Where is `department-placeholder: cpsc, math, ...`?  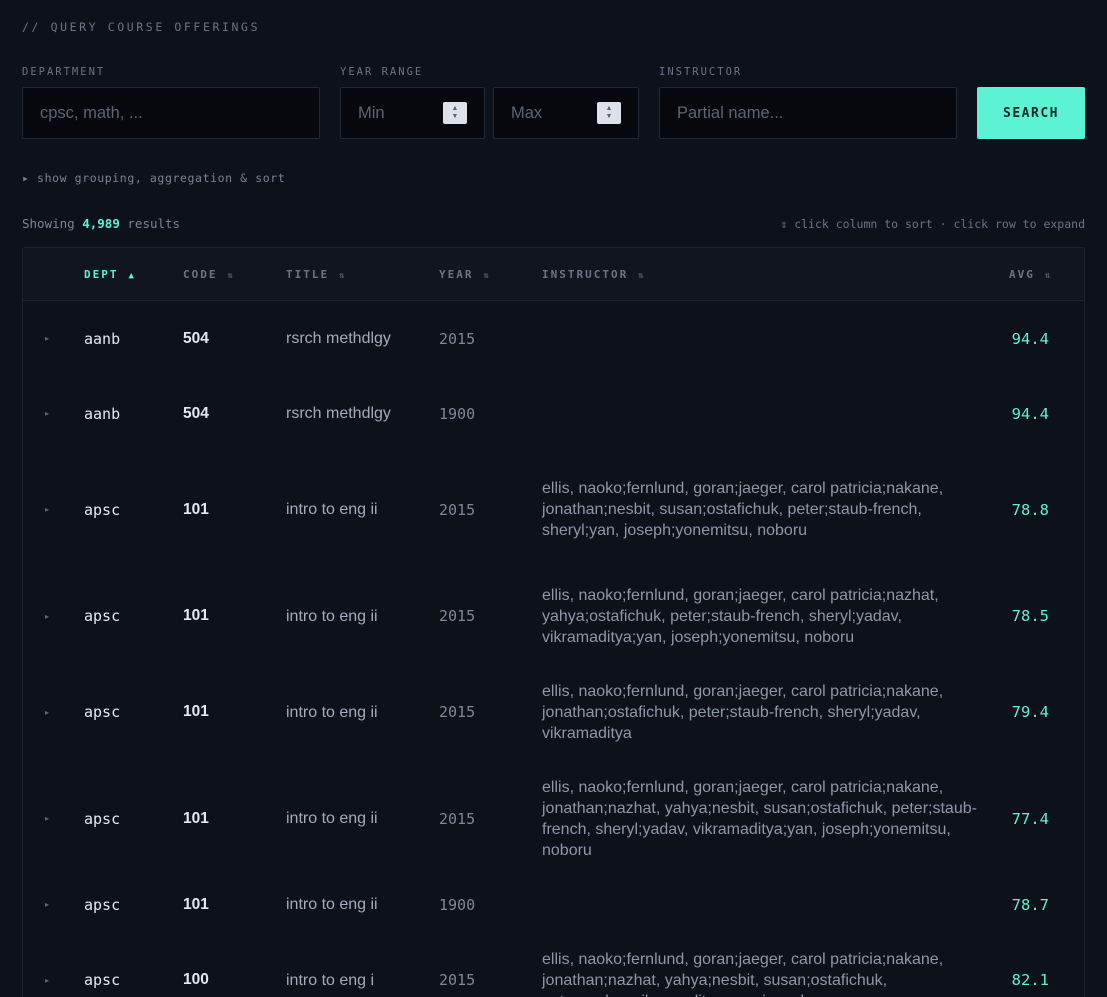
department-placeholder: cpsc, math, ... is located at coordinates (91, 112).